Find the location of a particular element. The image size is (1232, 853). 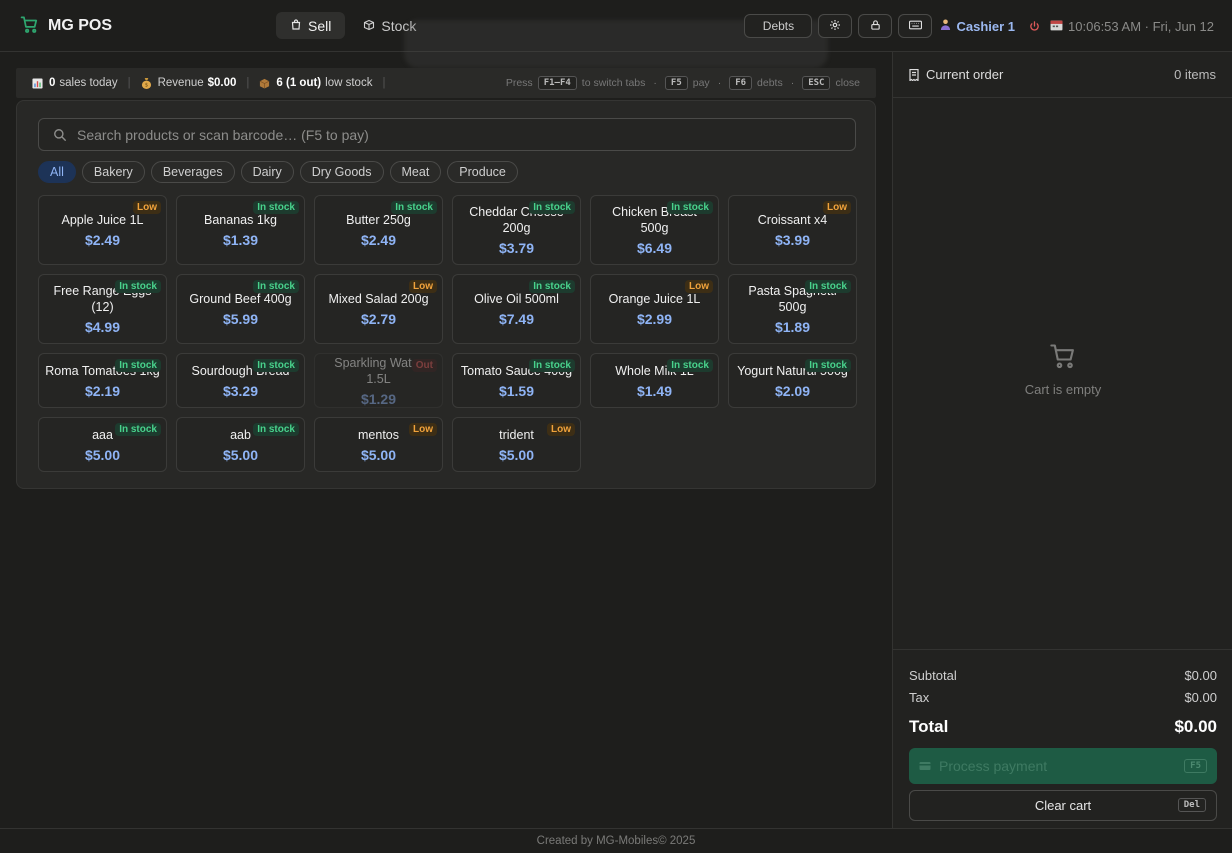

calendar-icon is located at coordinates (1056, 26).